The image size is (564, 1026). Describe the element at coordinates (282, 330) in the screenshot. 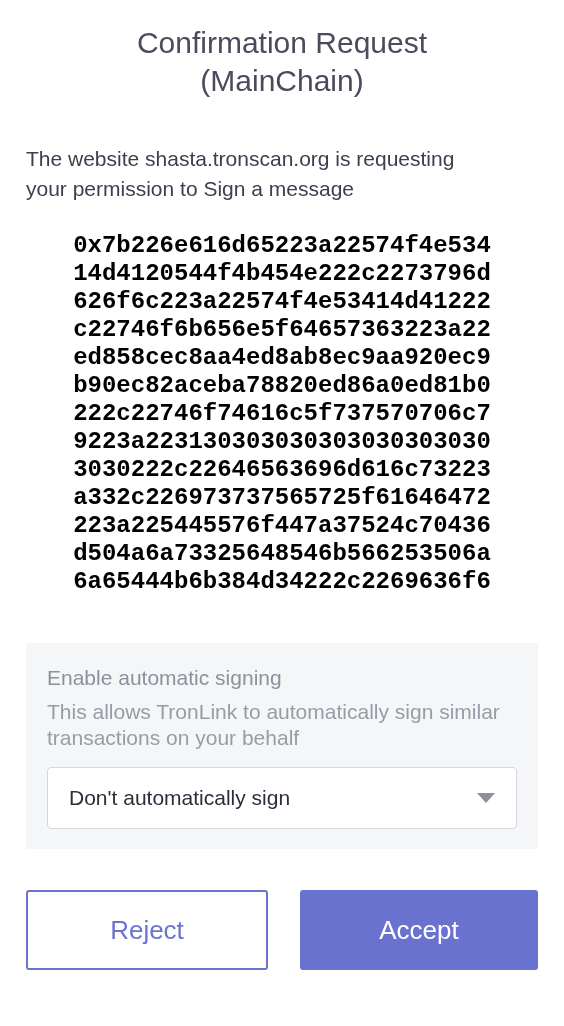

I see `message-hex-line: c22746f6b656e5f64657363223a22` at that location.